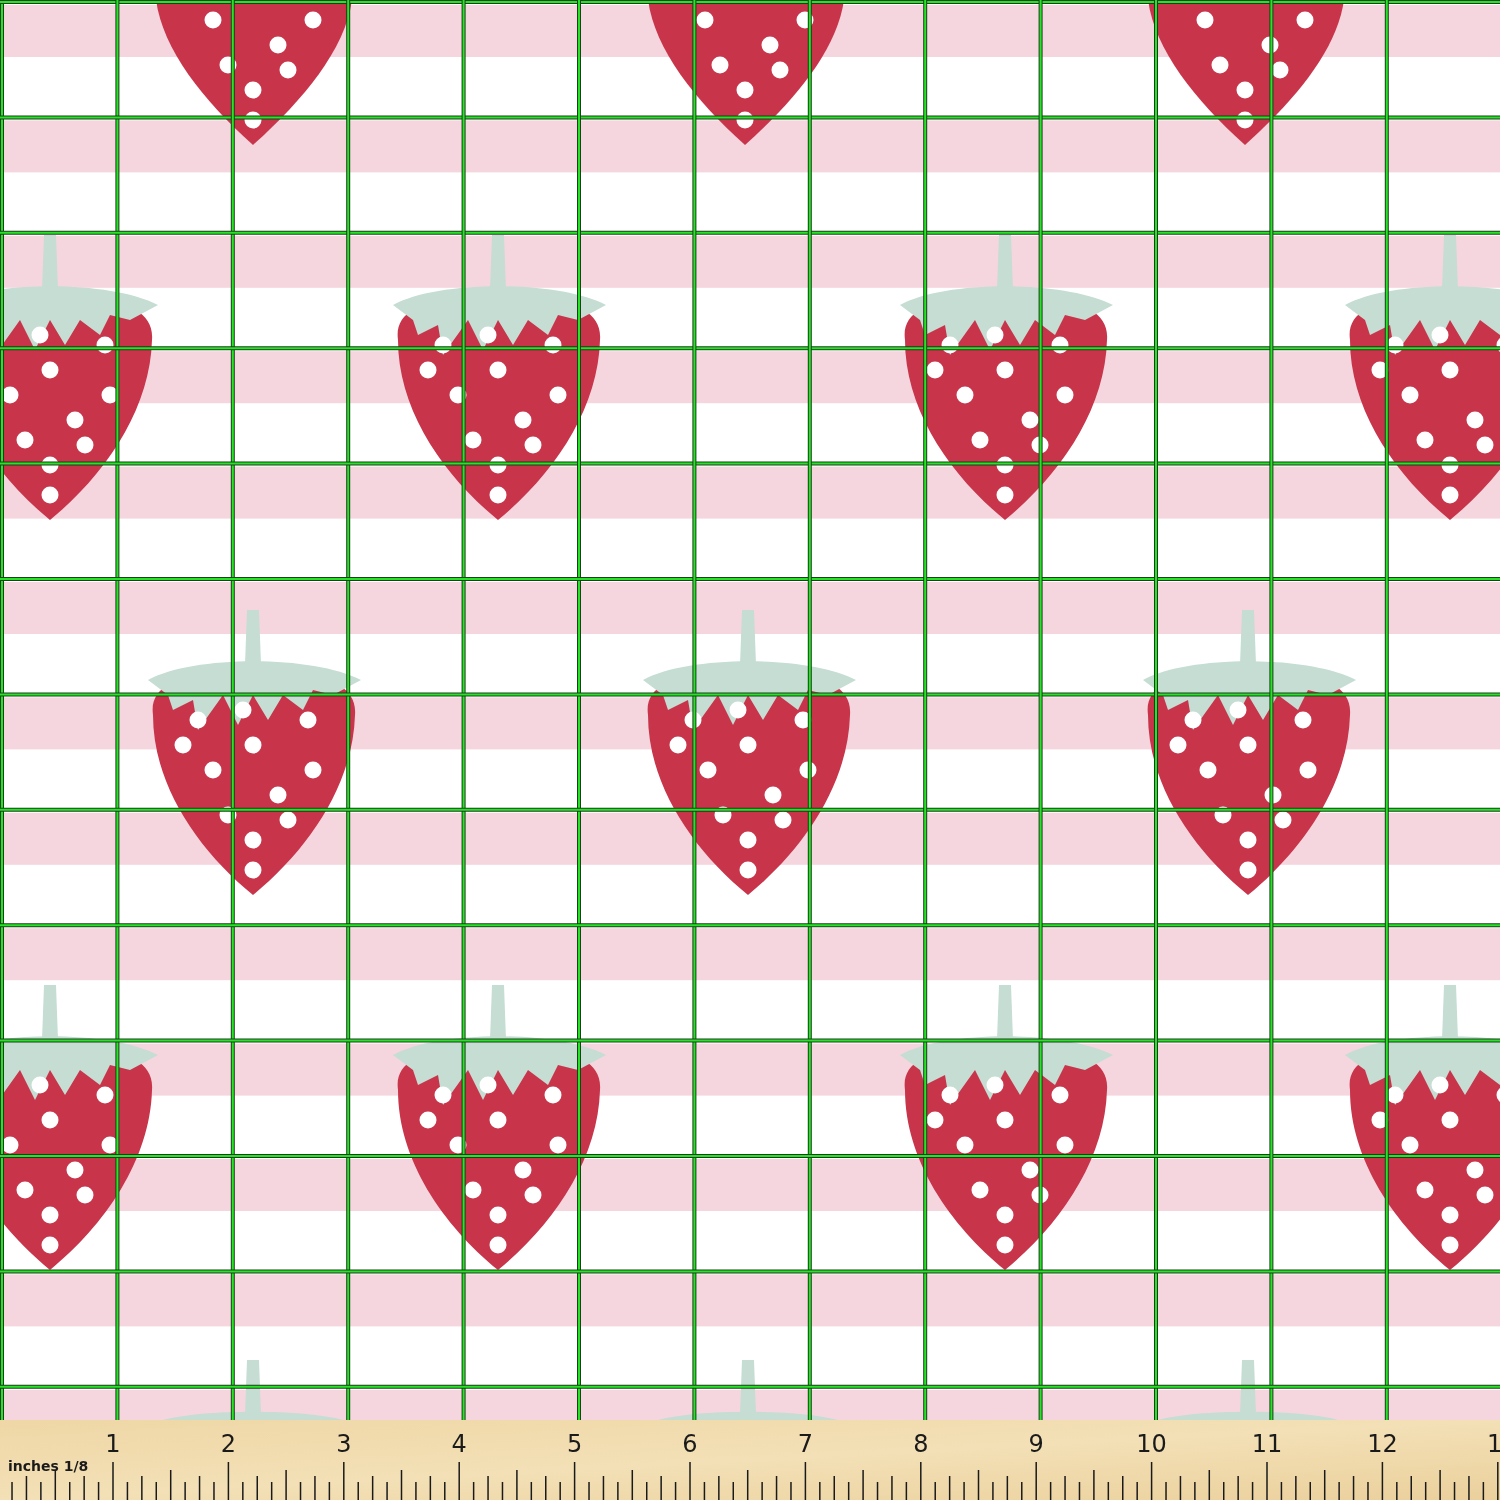 The image size is (1500, 1500). Describe the element at coordinates (805, 1444) in the screenshot. I see `ruler-number: 7` at that location.